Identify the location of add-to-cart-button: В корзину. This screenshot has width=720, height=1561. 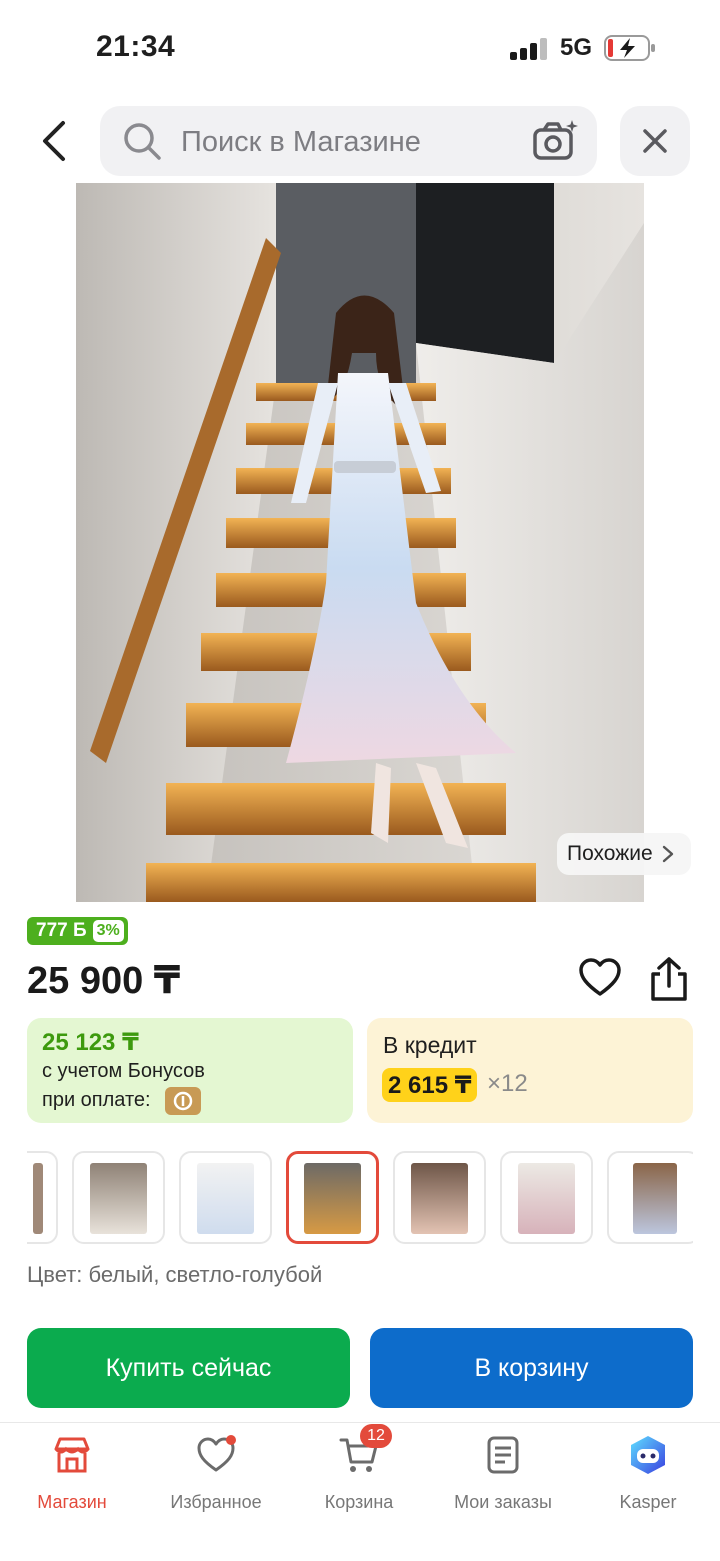
(531, 1368).